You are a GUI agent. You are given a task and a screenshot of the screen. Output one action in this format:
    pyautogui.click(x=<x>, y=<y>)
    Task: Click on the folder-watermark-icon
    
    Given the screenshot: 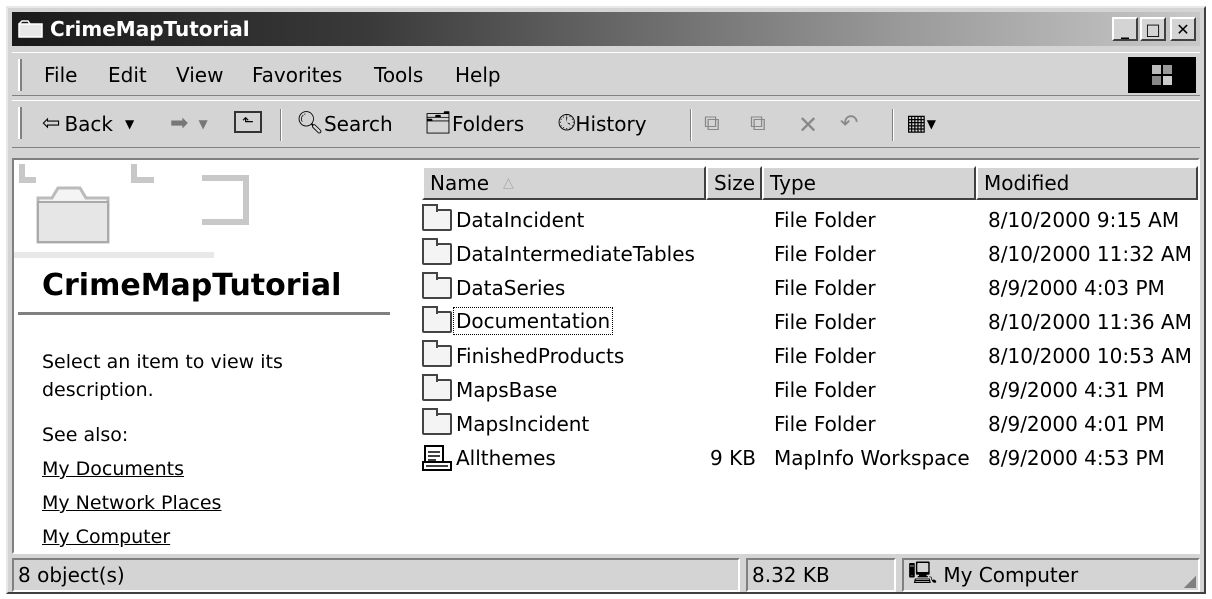 What is the action you would take?
    pyautogui.click(x=131, y=211)
    